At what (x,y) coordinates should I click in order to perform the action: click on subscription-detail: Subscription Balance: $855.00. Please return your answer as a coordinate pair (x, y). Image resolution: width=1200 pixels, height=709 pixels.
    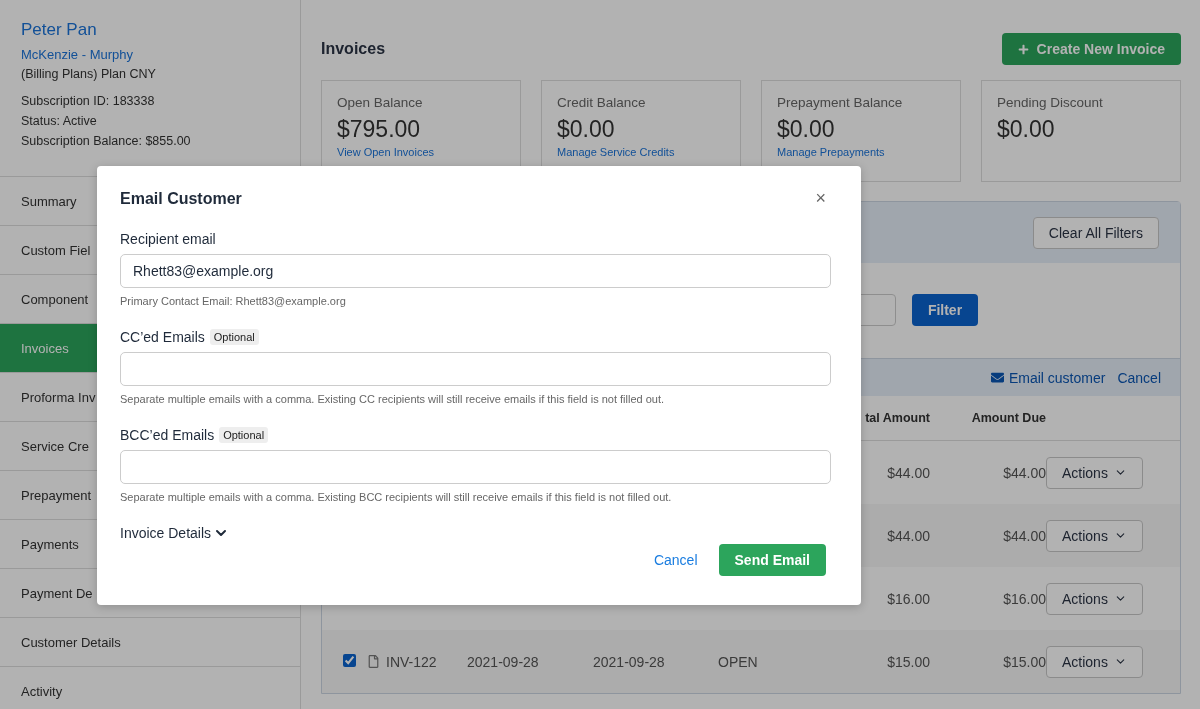
    Looking at the image, I should click on (106, 141).